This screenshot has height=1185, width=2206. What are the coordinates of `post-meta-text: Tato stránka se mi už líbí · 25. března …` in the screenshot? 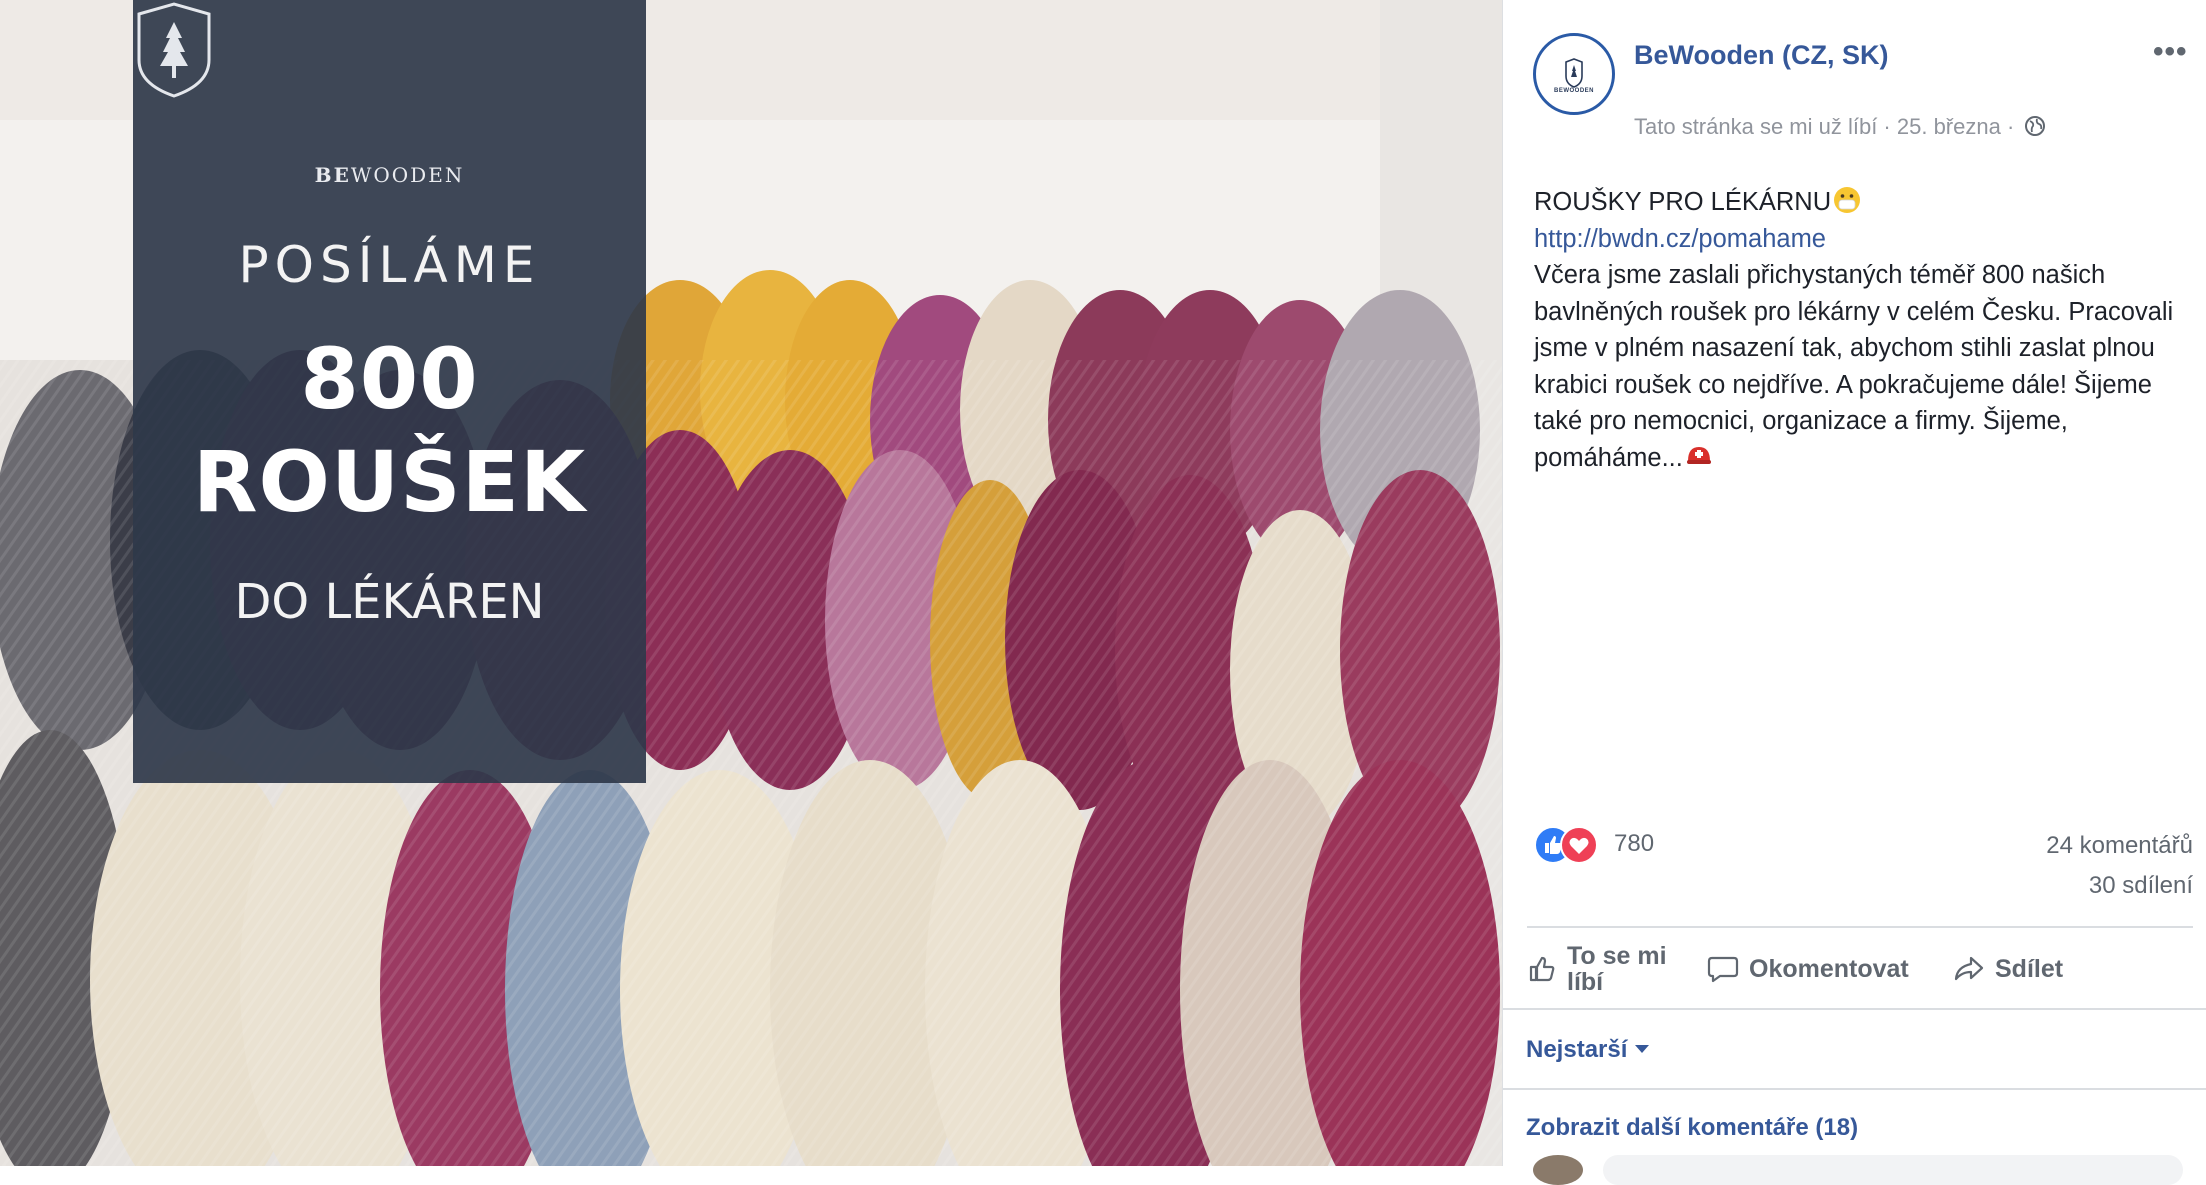 It's located at (1824, 126).